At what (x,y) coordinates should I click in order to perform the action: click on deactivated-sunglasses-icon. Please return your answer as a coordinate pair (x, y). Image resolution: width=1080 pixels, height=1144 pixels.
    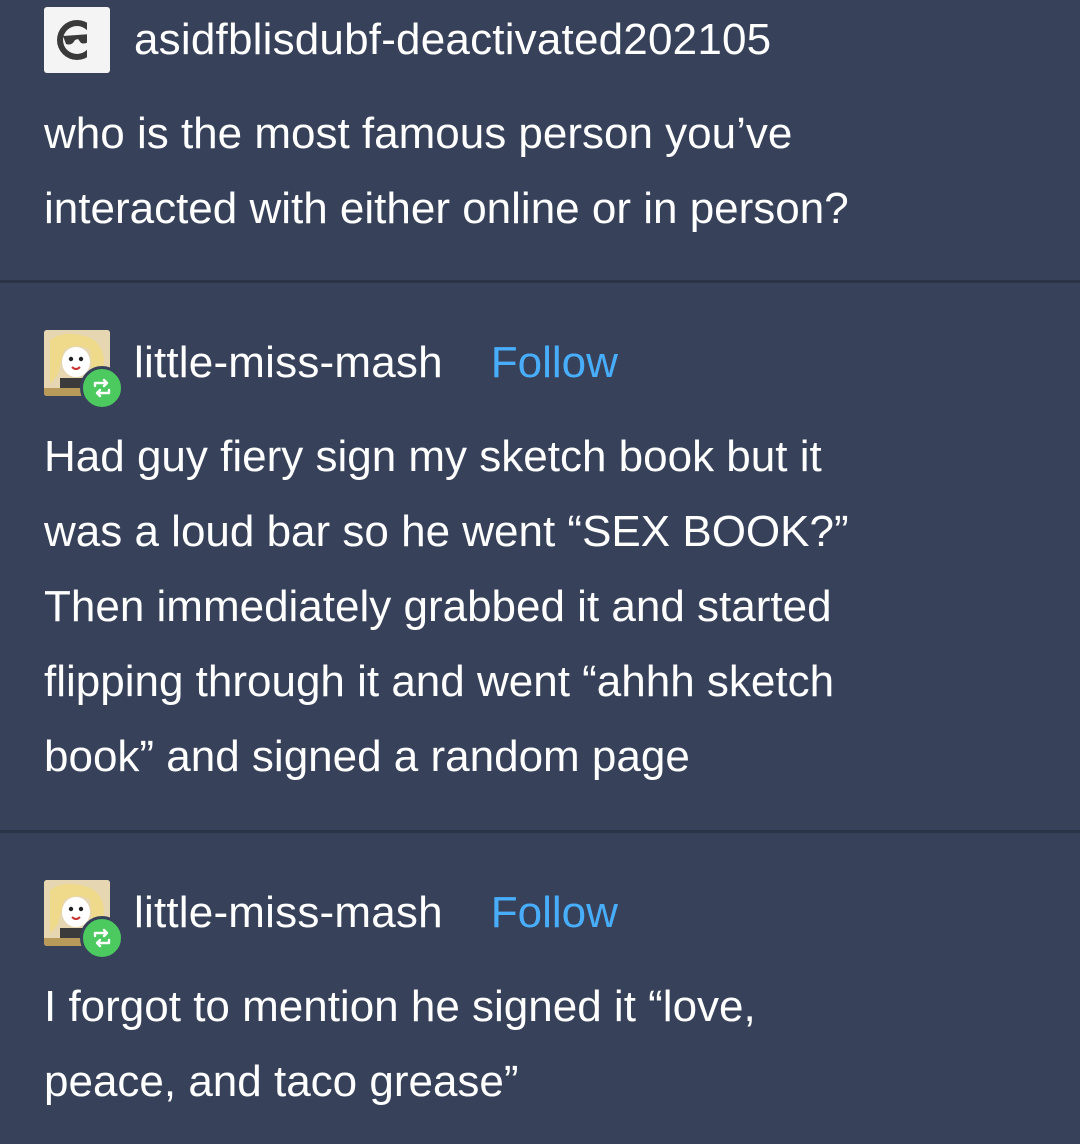
    Looking at the image, I should click on (77, 40).